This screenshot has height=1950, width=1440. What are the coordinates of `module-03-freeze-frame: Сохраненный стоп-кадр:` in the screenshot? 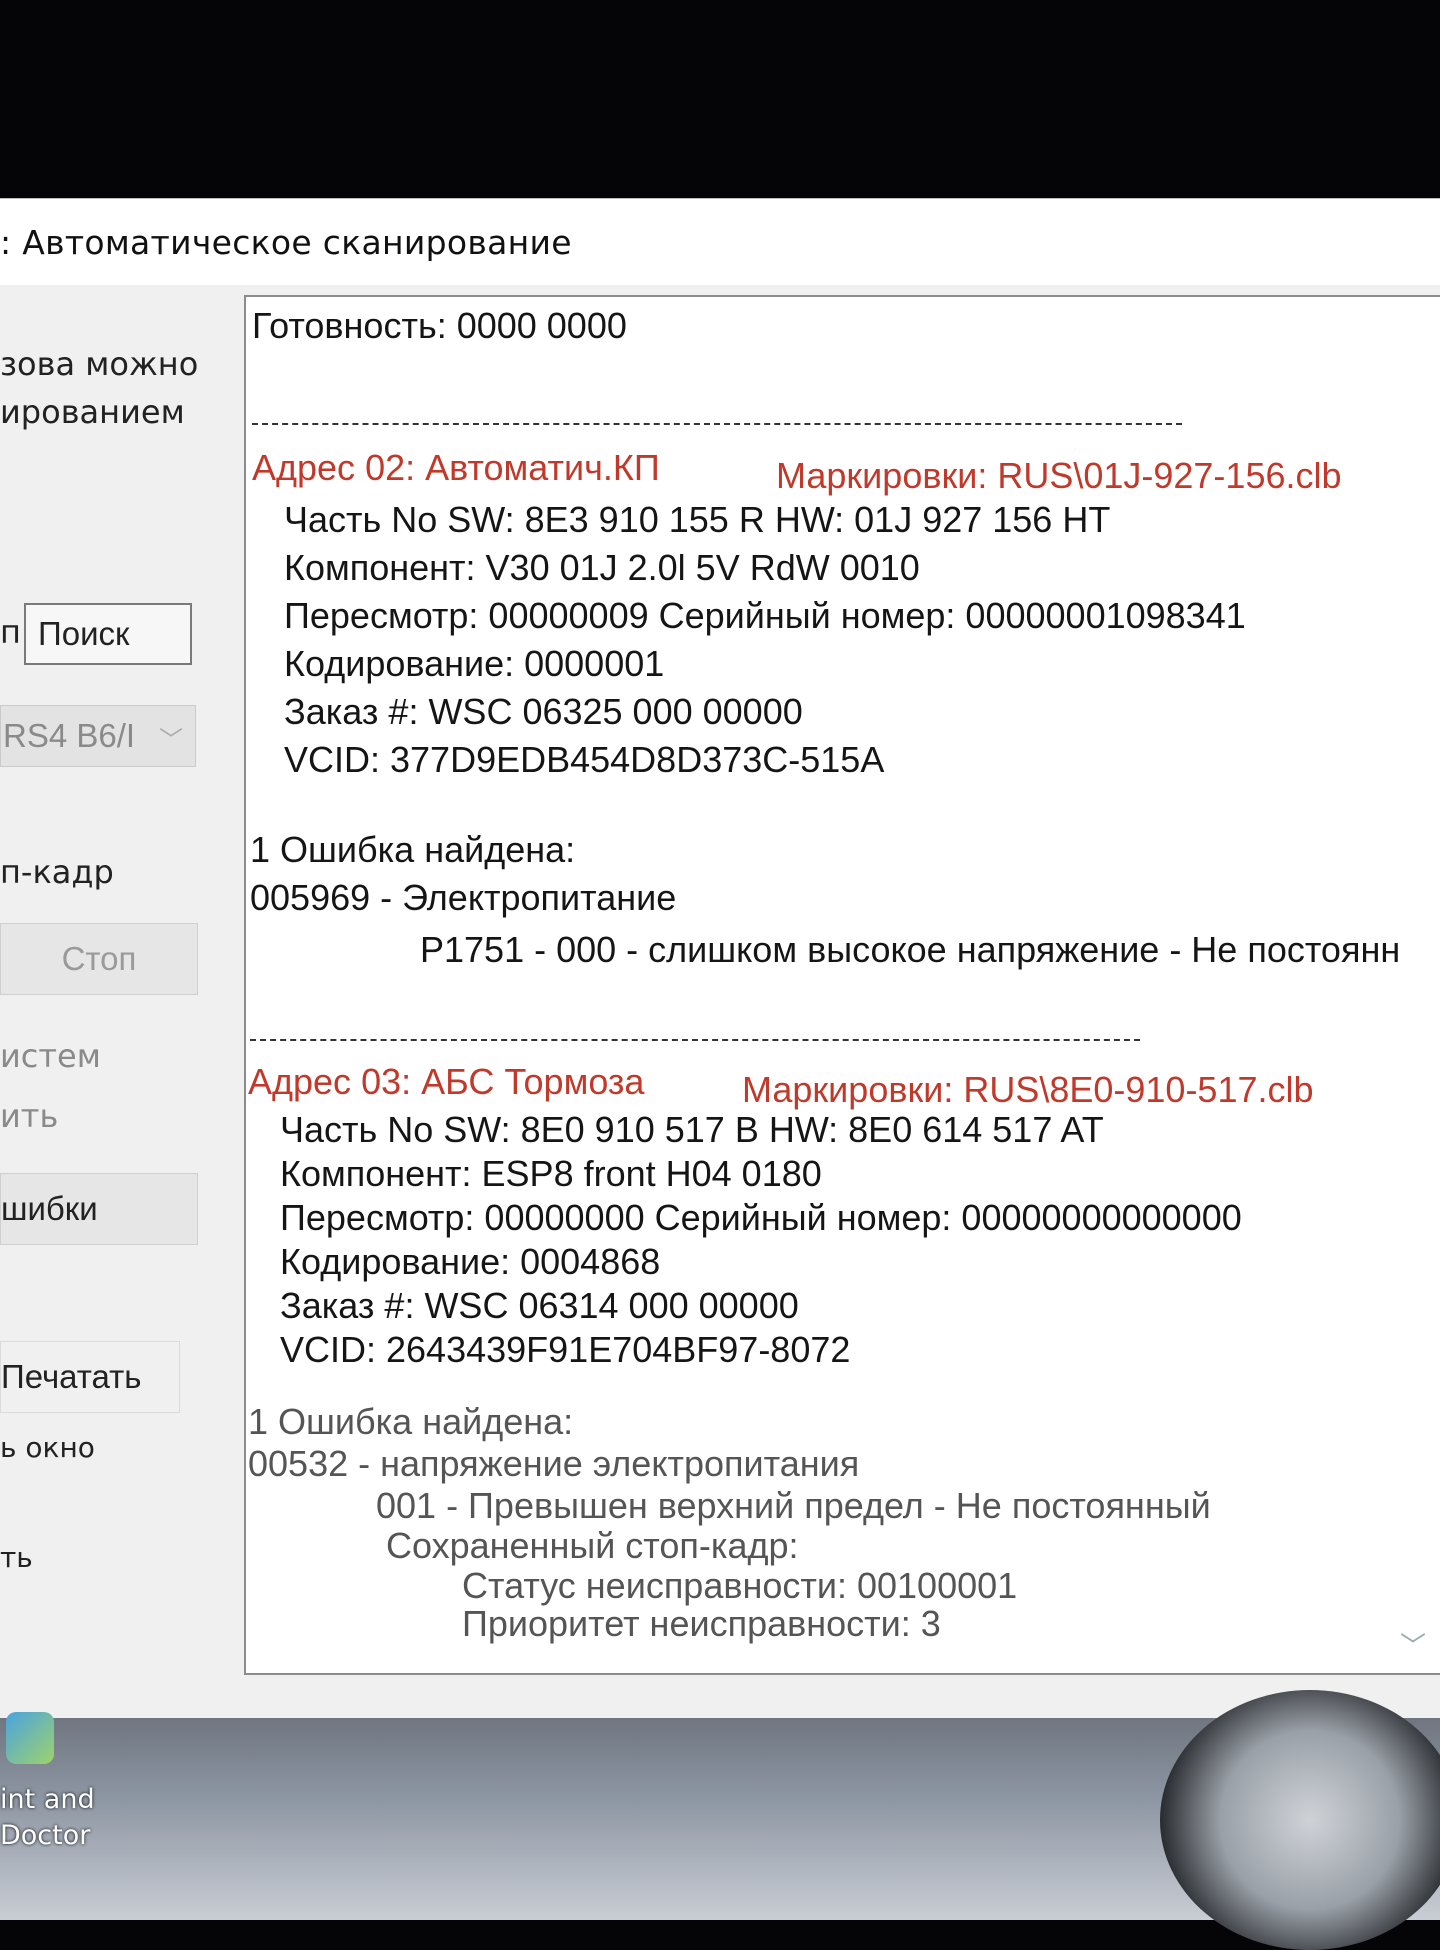 It's located at (592, 1545).